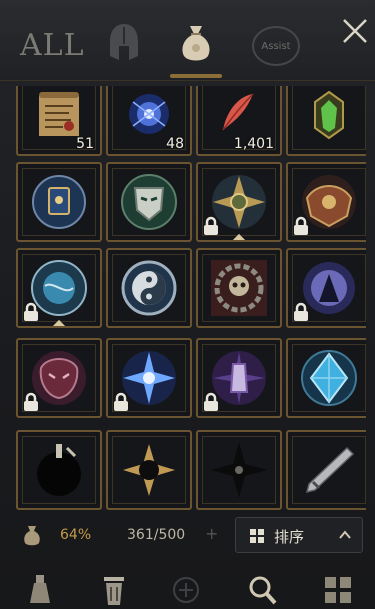  I want to click on item-slot: 51, so click(59, 121).